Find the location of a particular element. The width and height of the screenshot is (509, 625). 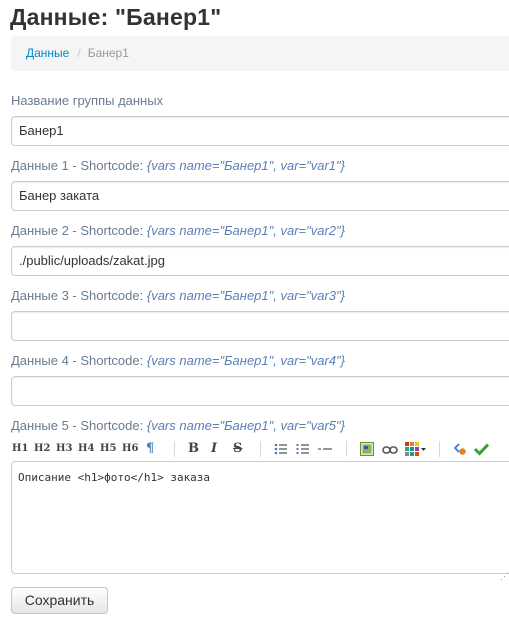

check-icon is located at coordinates (481, 451).